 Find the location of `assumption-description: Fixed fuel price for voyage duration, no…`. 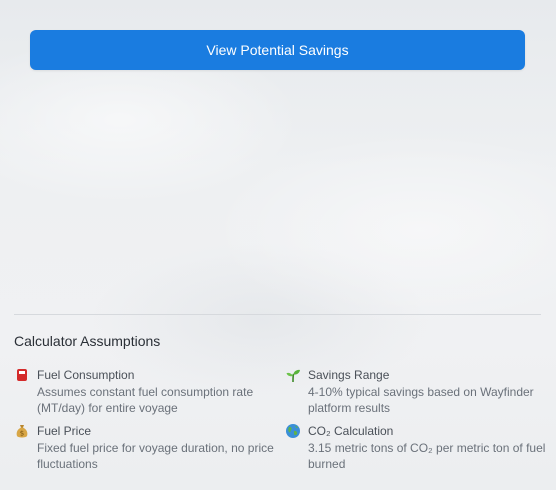

assumption-description: Fixed fuel price for voyage duration, no… is located at coordinates (155, 456).